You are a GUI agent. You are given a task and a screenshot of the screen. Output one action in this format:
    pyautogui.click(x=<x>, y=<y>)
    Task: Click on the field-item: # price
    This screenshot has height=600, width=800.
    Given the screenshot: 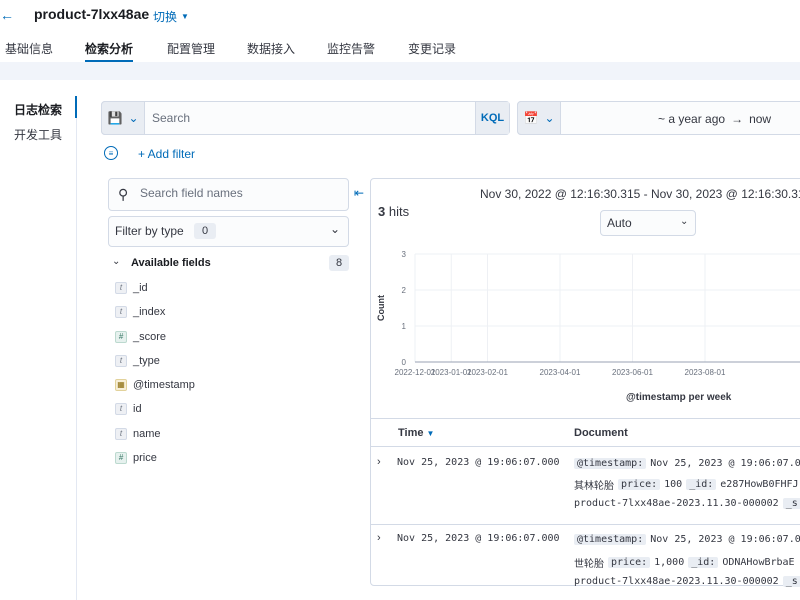 What is the action you would take?
    pyautogui.click(x=136, y=458)
    